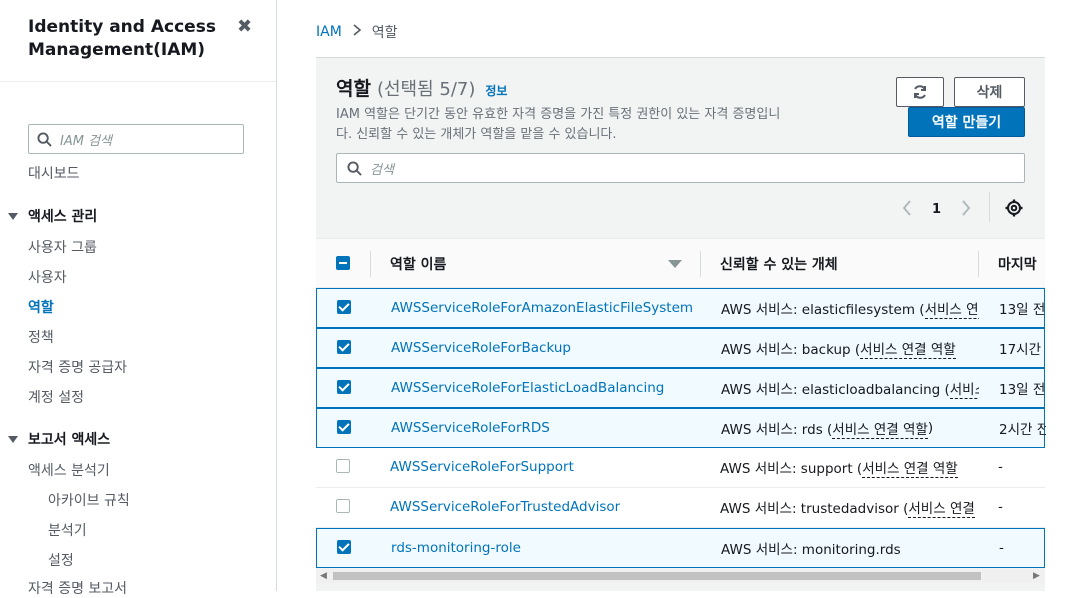 Image resolution: width=1068 pixels, height=598 pixels. Describe the element at coordinates (791, 469) in the screenshot. I see `trusted-entity-text: AWS 서비스: support (` at that location.